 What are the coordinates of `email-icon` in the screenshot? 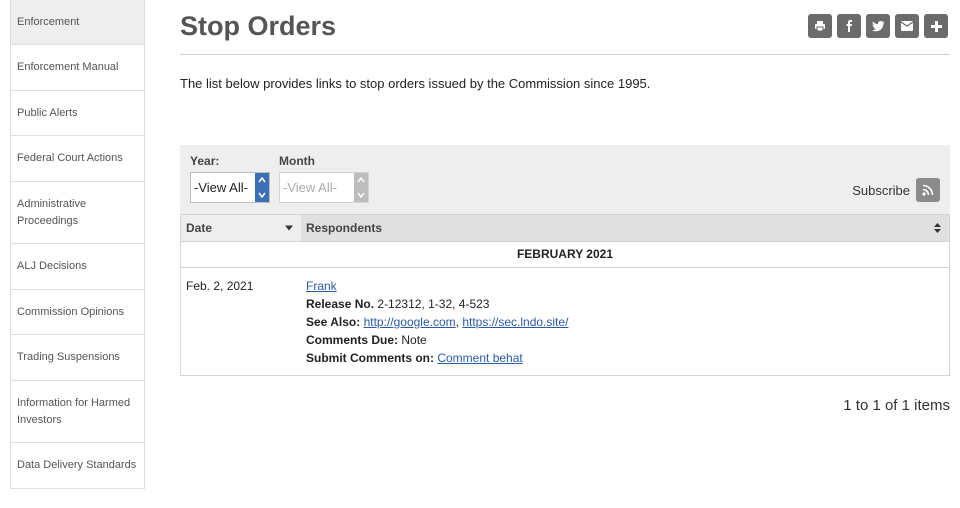 It's located at (907, 26).